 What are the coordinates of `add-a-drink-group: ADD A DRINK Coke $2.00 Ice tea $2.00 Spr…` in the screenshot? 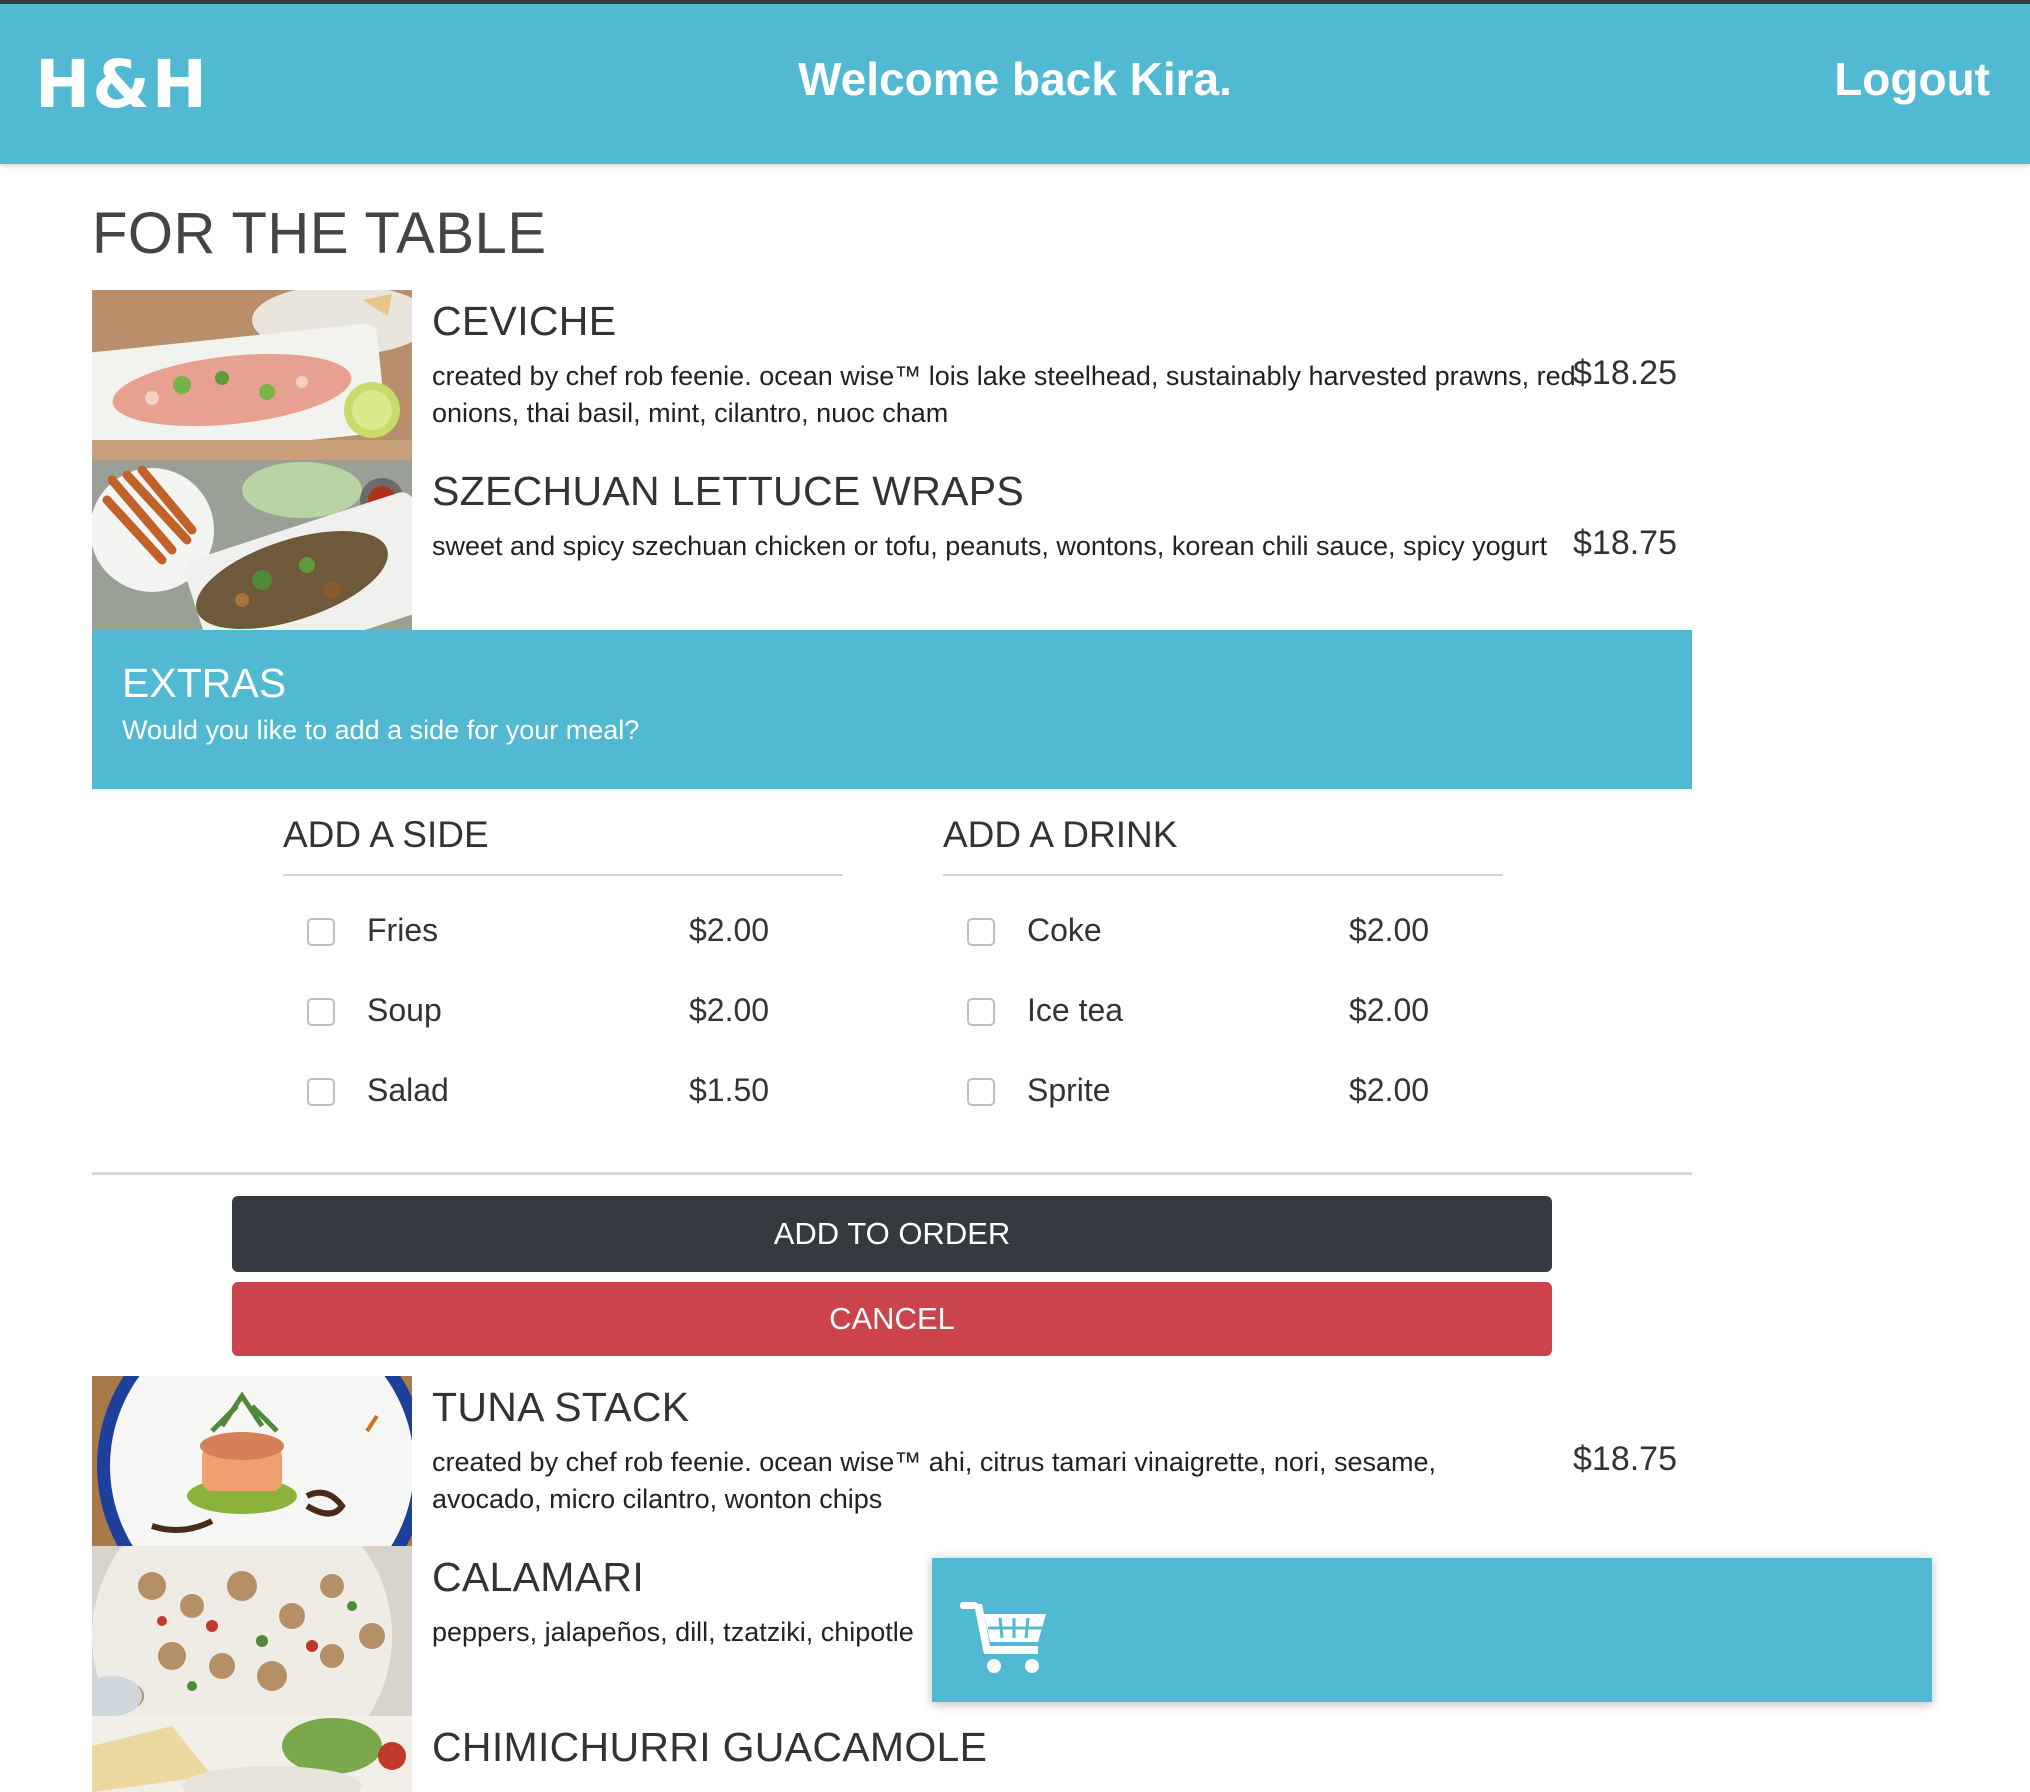 It's located at (1223, 969).